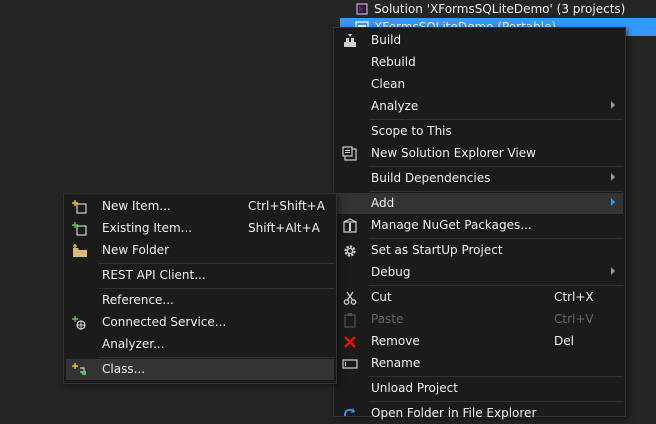 The image size is (656, 424). I want to click on folder-icon, so click(80, 250).